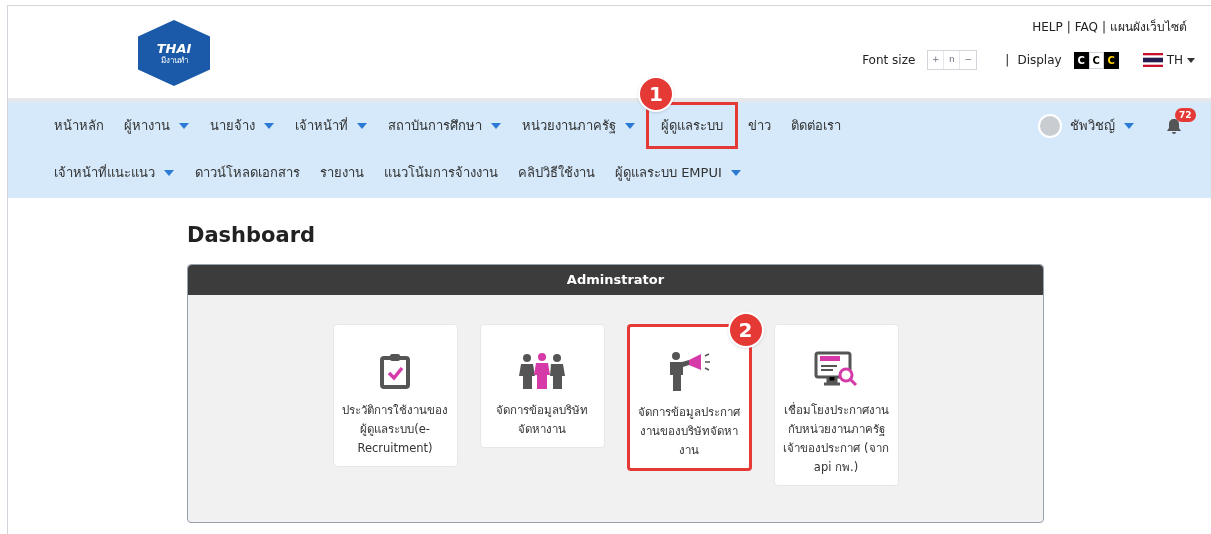 The height and width of the screenshot is (534, 1211). I want to click on bell-icon, so click(1174, 125).